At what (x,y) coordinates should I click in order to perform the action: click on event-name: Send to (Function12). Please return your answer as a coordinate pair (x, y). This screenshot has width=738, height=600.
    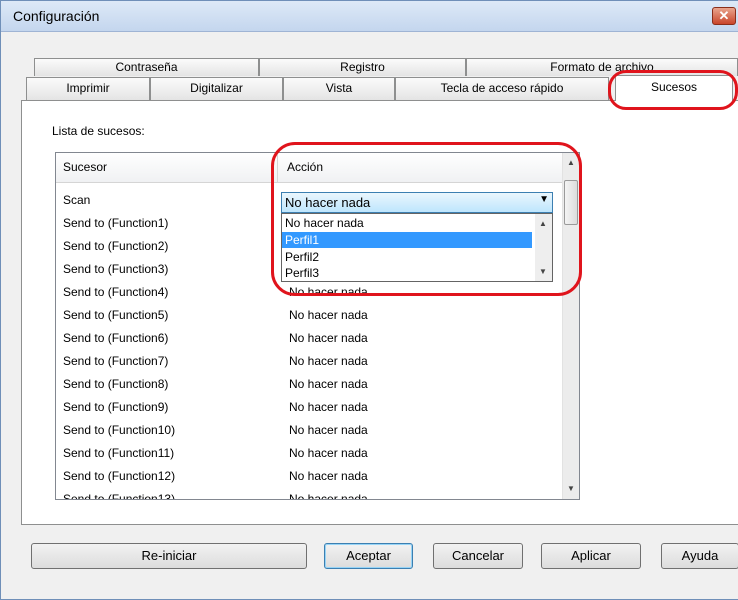
    Looking at the image, I should click on (119, 476).